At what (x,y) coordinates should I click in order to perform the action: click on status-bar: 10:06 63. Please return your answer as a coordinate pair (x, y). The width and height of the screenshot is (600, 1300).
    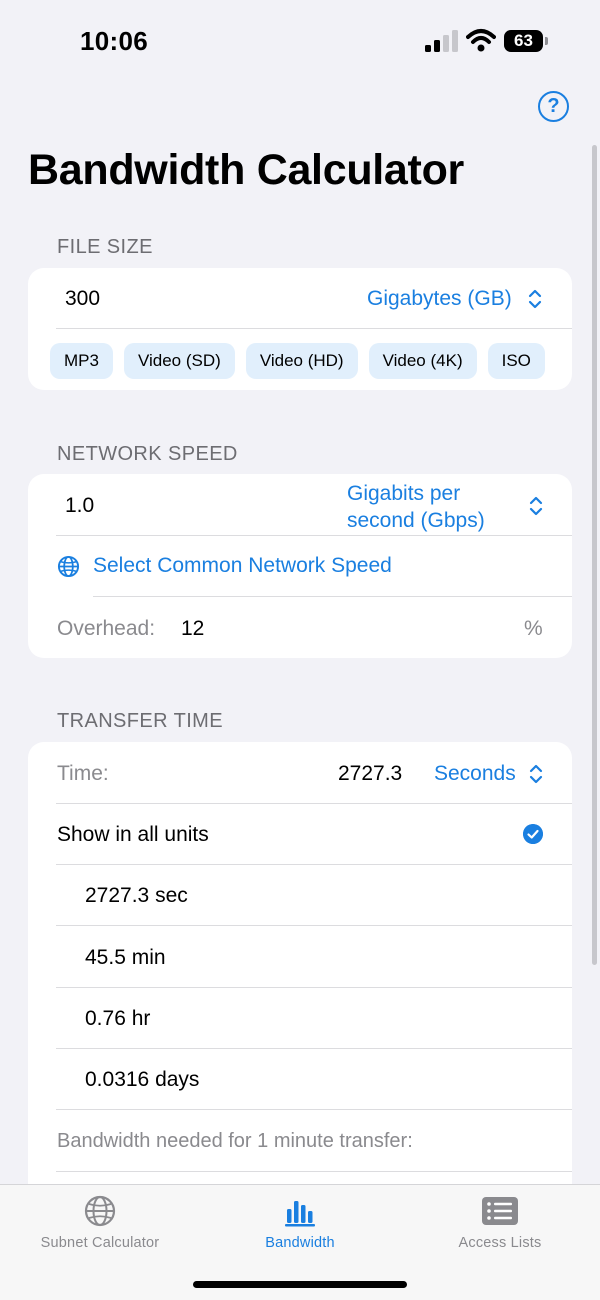
    Looking at the image, I should click on (300, 40).